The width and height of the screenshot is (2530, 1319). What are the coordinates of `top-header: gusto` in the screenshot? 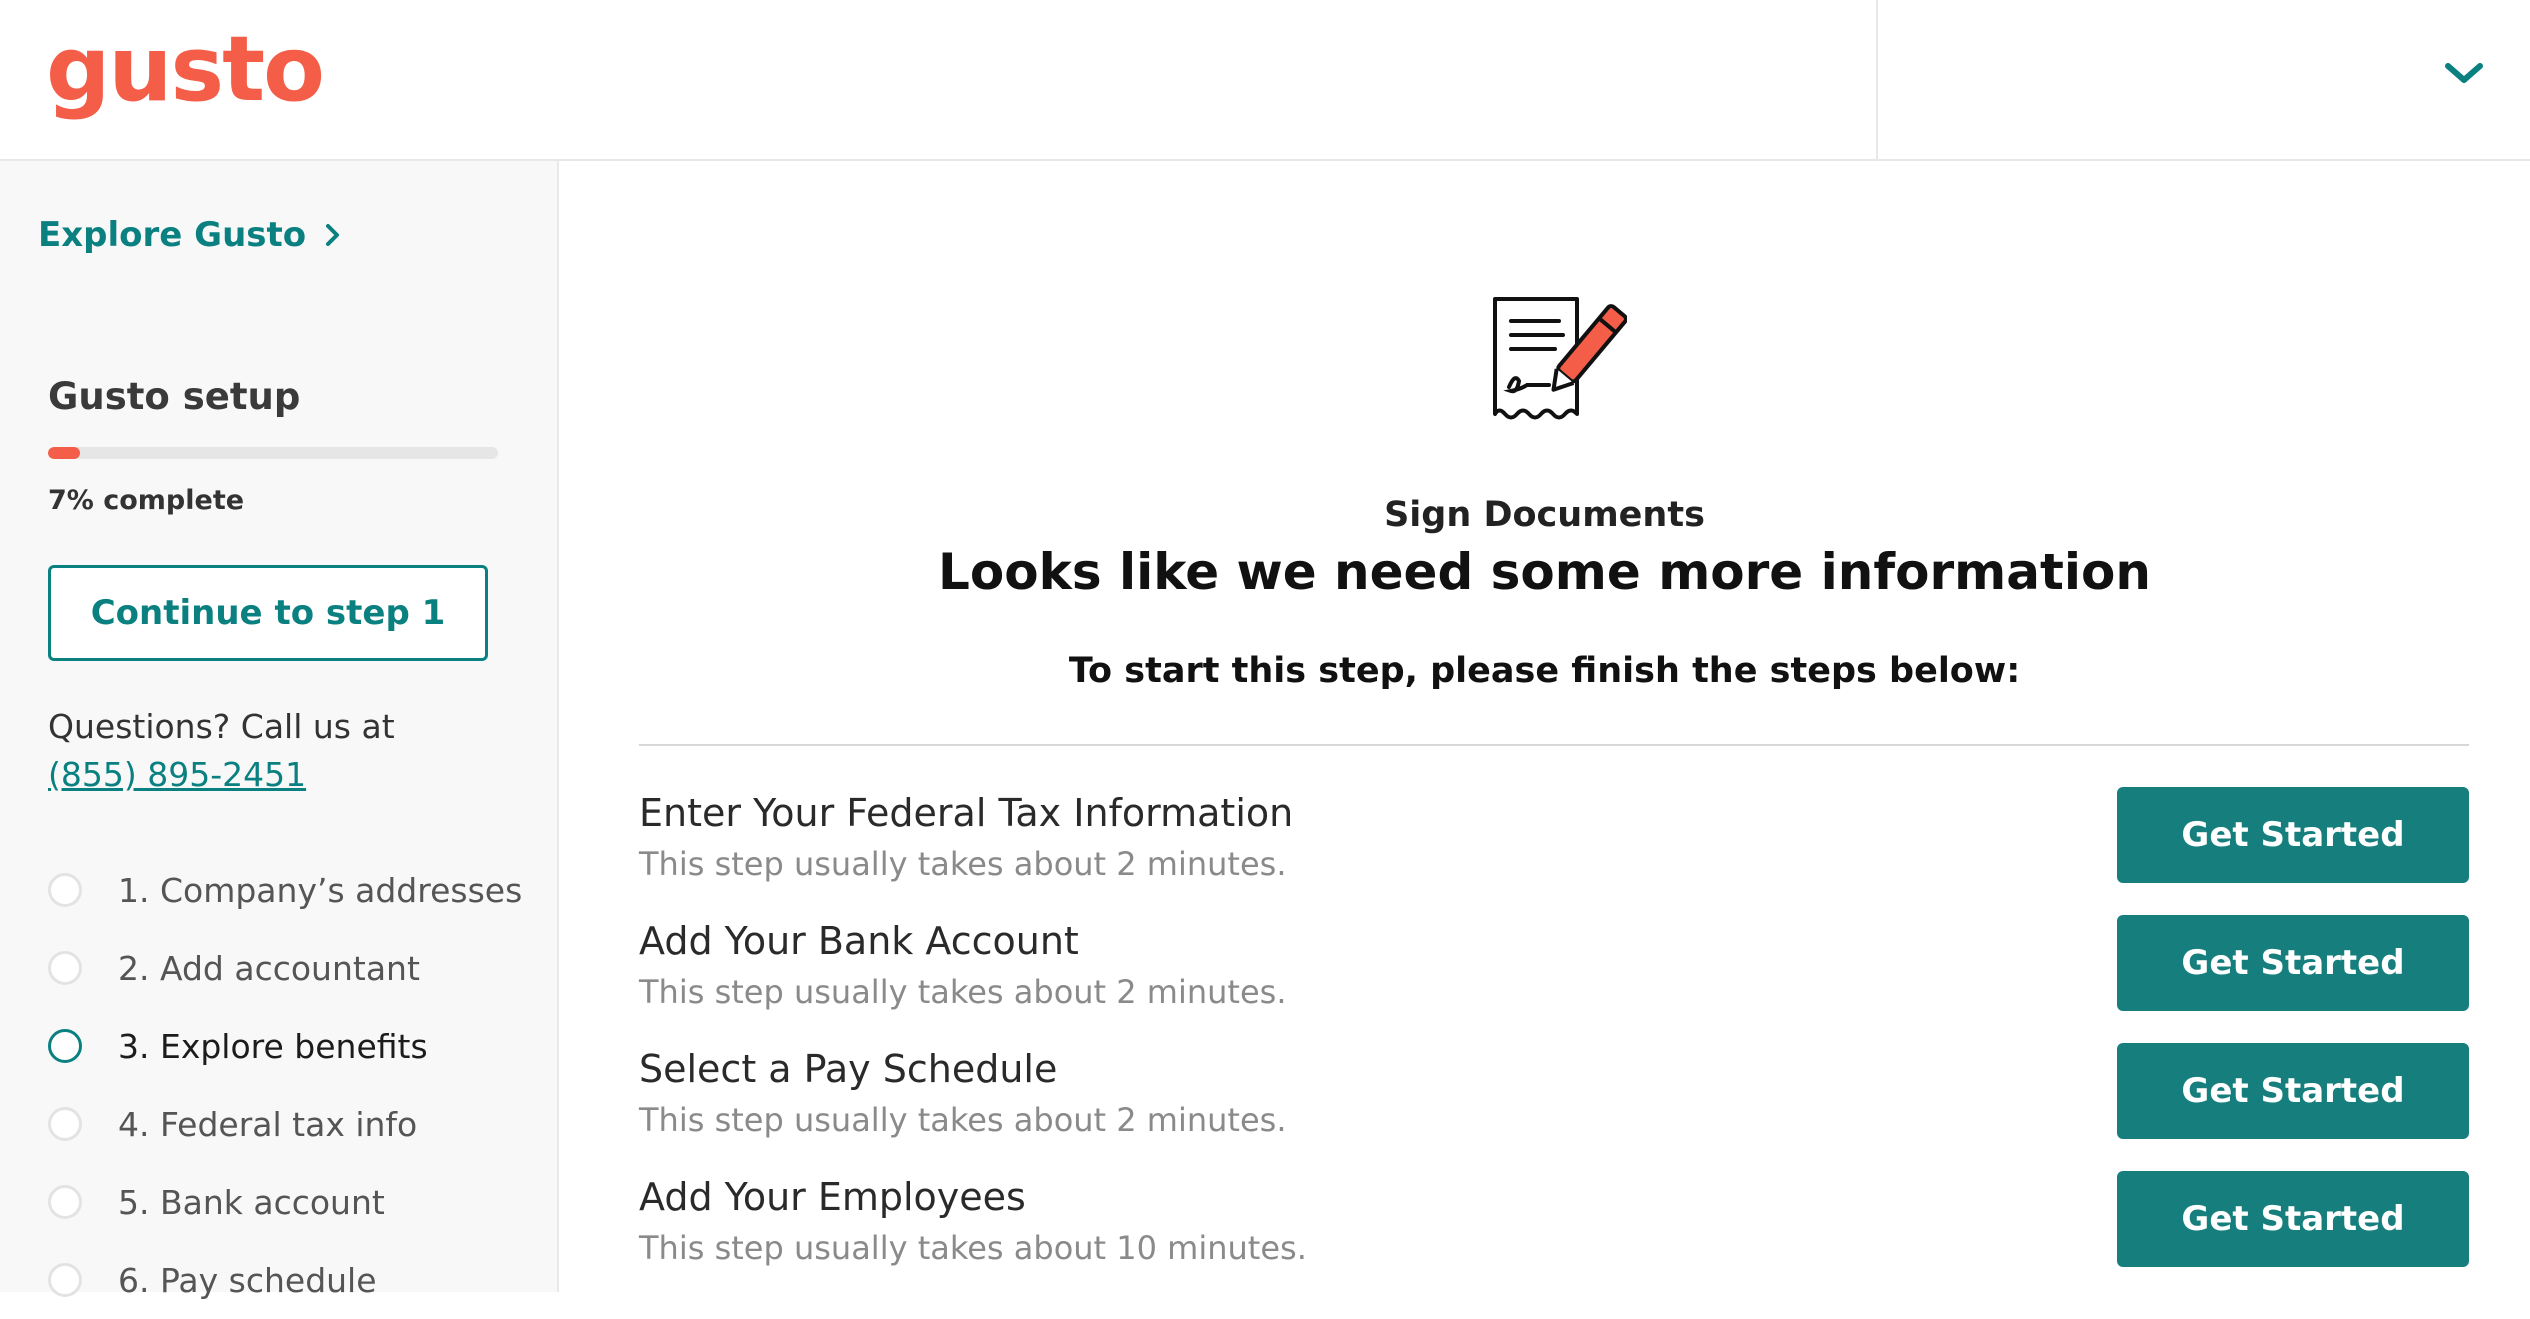 It's located at (1265, 80).